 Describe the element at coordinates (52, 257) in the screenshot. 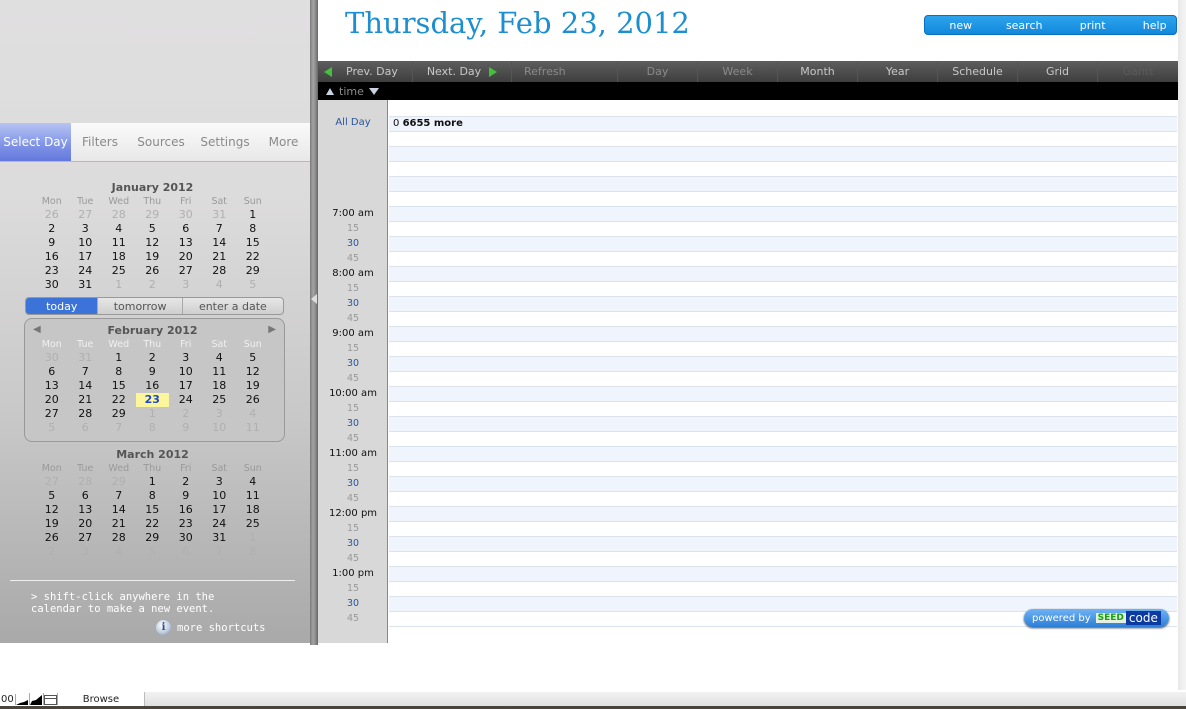

I see `calendar-day: 16` at that location.